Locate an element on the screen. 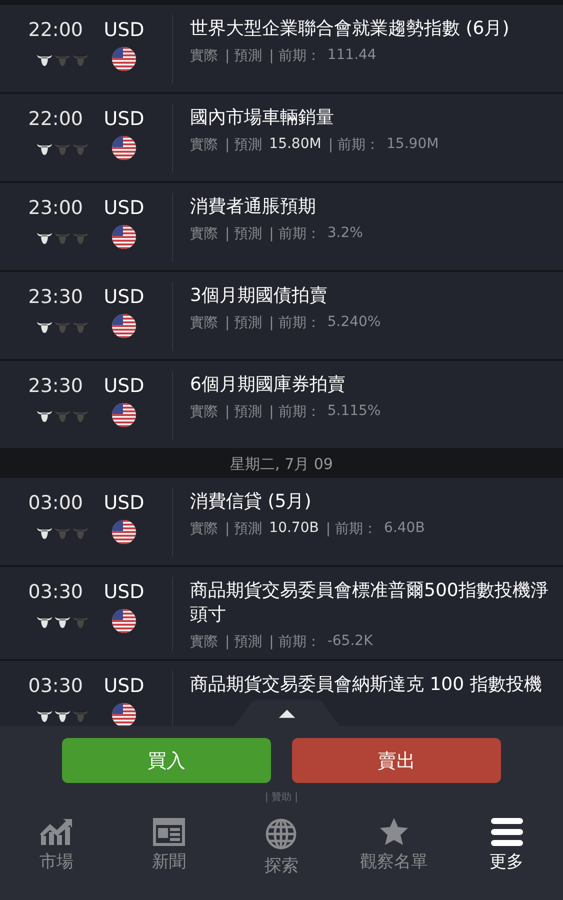 Image resolution: width=563 pixels, height=900 pixels. nav-tab: 新聞 is located at coordinates (168, 847).